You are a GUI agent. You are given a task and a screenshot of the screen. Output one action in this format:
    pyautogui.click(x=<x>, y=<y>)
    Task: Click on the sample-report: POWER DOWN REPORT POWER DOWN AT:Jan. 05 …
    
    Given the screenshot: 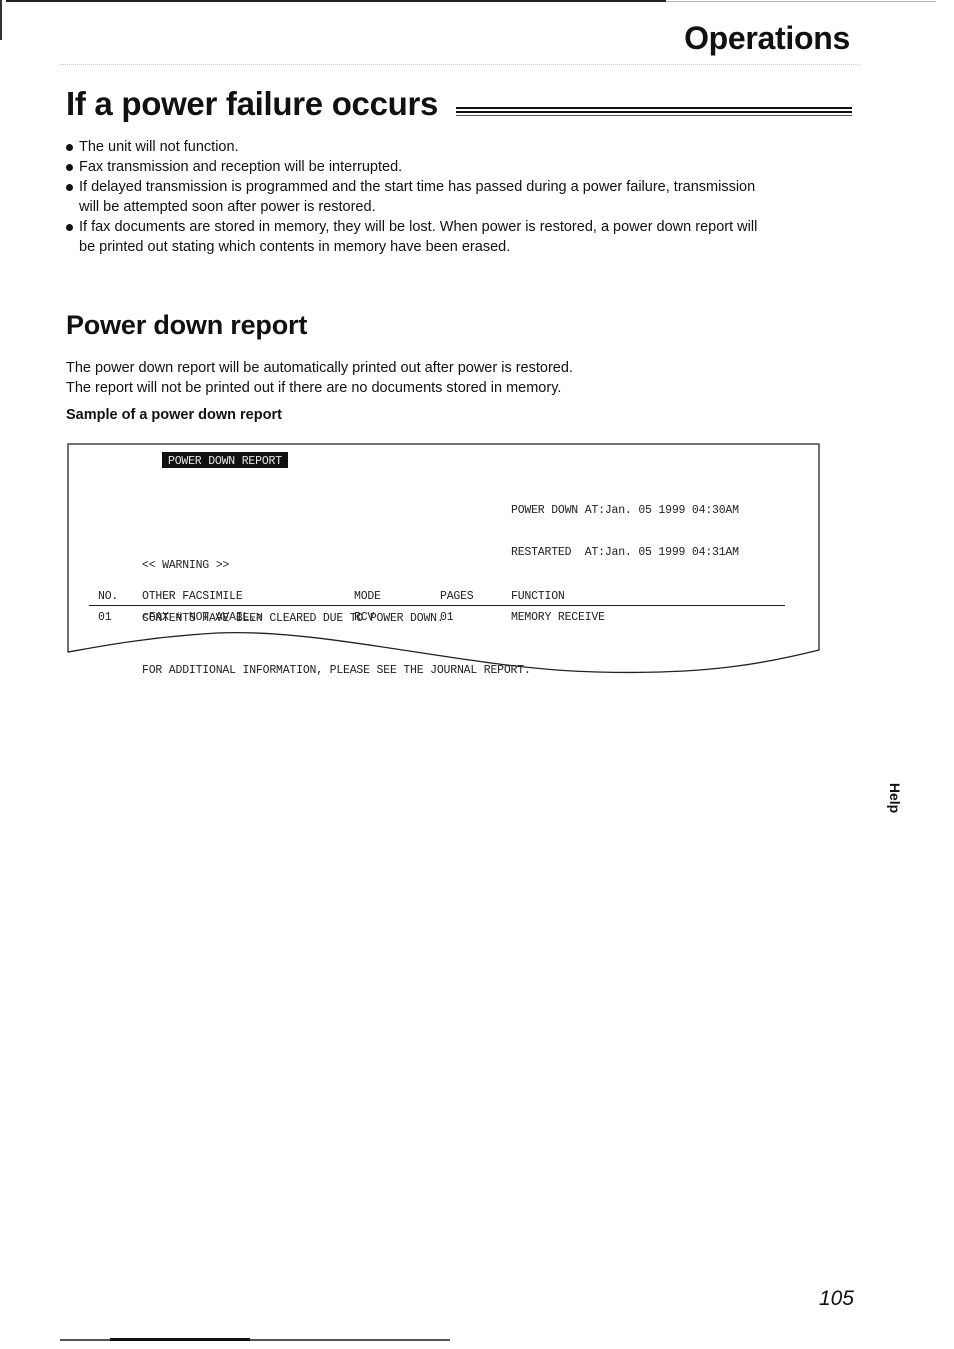 What is the action you would take?
    pyautogui.click(x=443, y=560)
    